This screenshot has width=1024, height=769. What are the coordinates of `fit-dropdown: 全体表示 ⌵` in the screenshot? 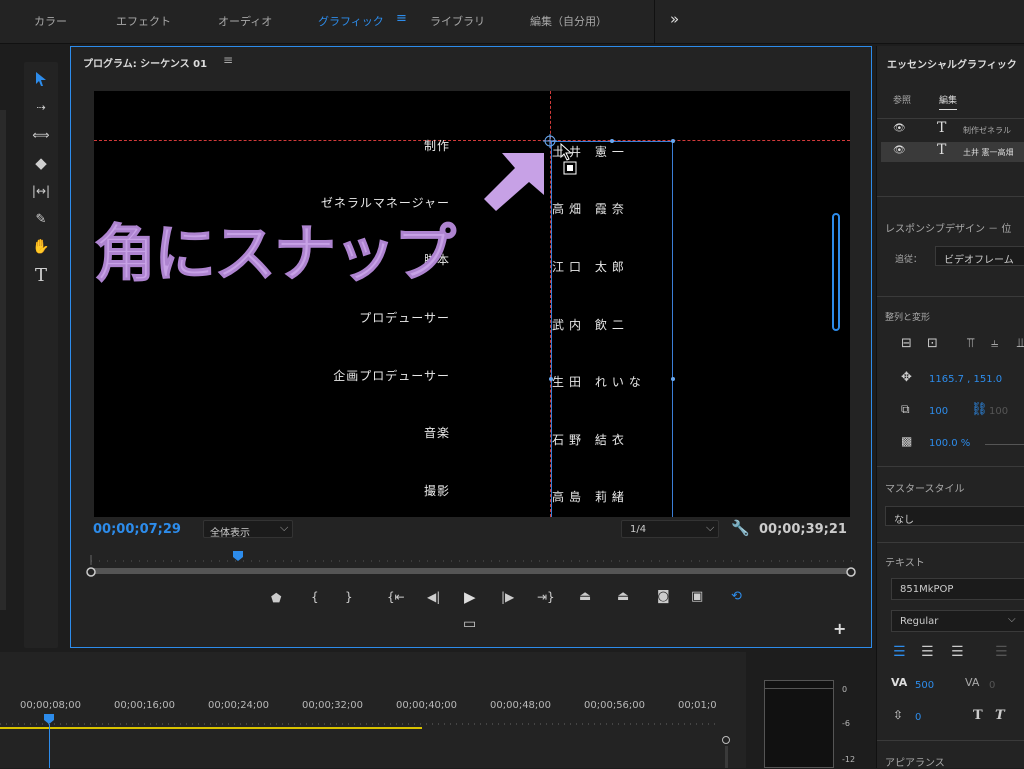 It's located at (248, 529).